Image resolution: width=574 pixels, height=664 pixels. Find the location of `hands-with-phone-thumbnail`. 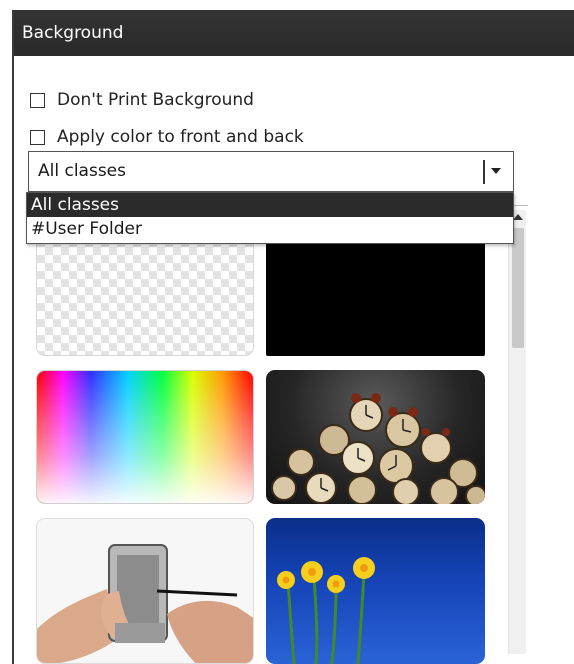

hands-with-phone-thumbnail is located at coordinates (145, 591).